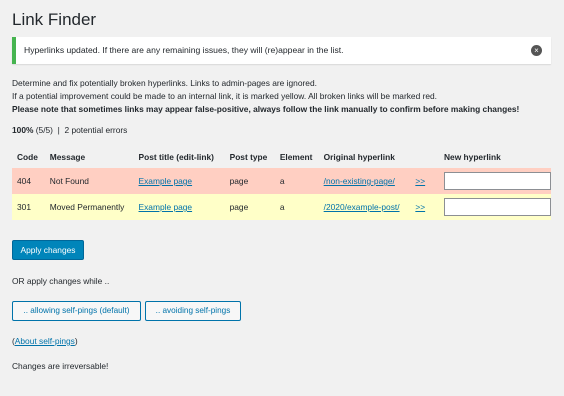  I want to click on scan-summary: 100% (5/5) | 2 potential errors, so click(69, 130).